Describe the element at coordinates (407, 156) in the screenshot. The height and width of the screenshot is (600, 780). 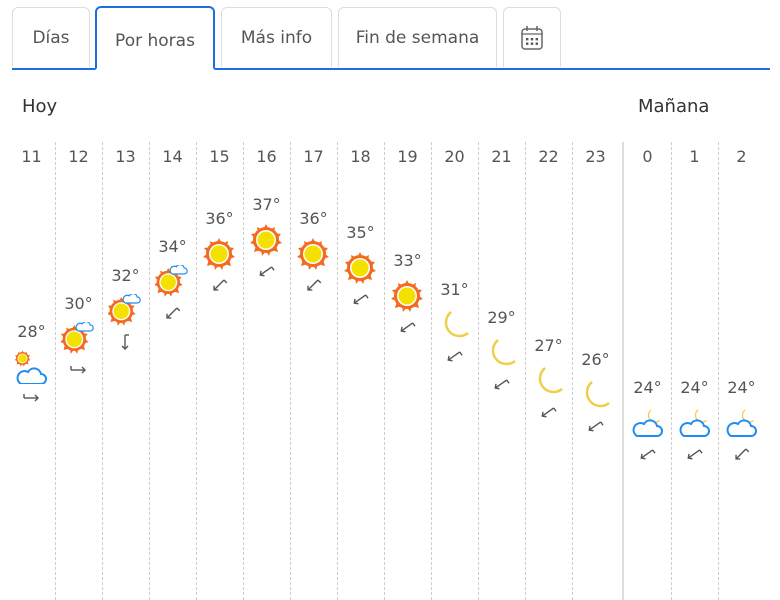
I see `hour-label: 19` at that location.